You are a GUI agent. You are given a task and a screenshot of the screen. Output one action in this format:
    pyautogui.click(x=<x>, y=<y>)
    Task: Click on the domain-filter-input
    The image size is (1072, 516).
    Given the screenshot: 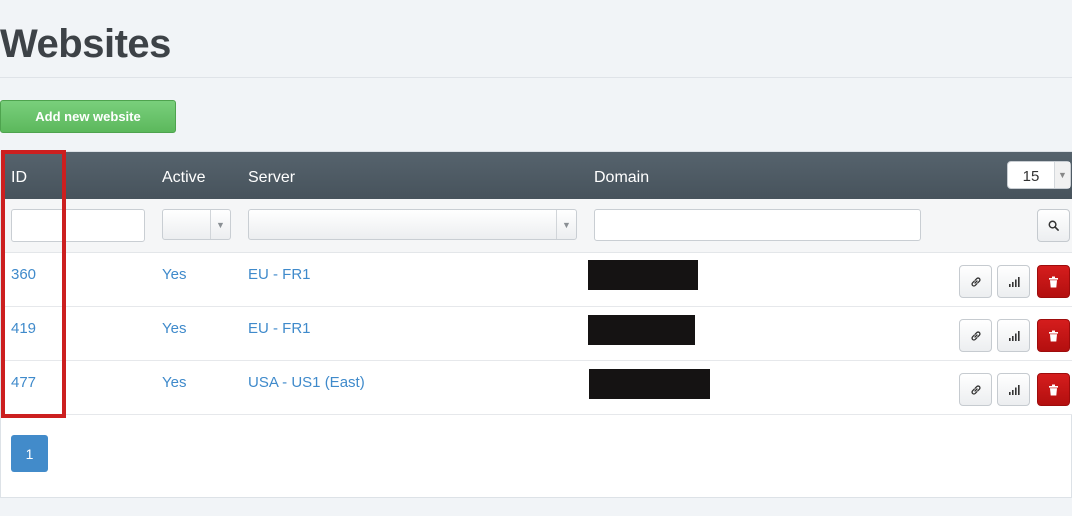 What is the action you would take?
    pyautogui.click(x=757, y=225)
    